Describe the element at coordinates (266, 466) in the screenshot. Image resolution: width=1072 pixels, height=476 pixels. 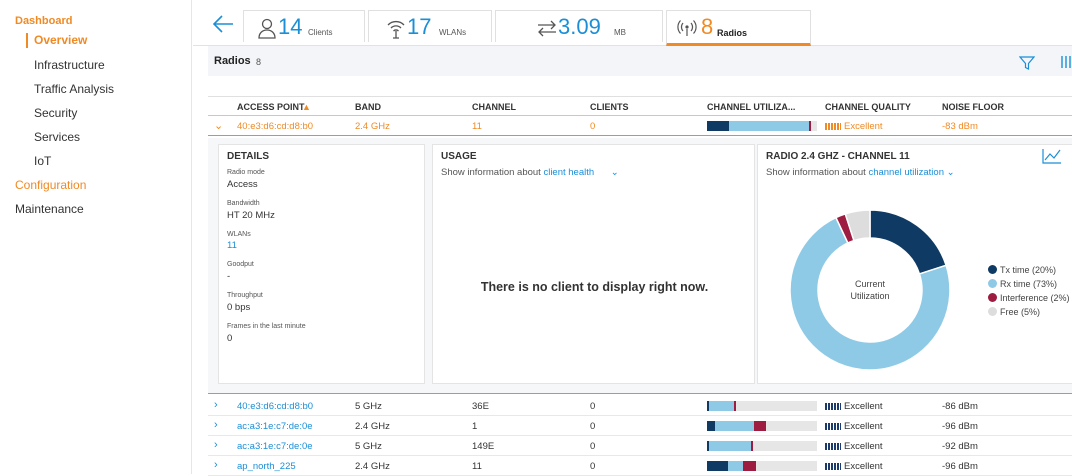
I see `cell-access-point: ap_north_225` at that location.